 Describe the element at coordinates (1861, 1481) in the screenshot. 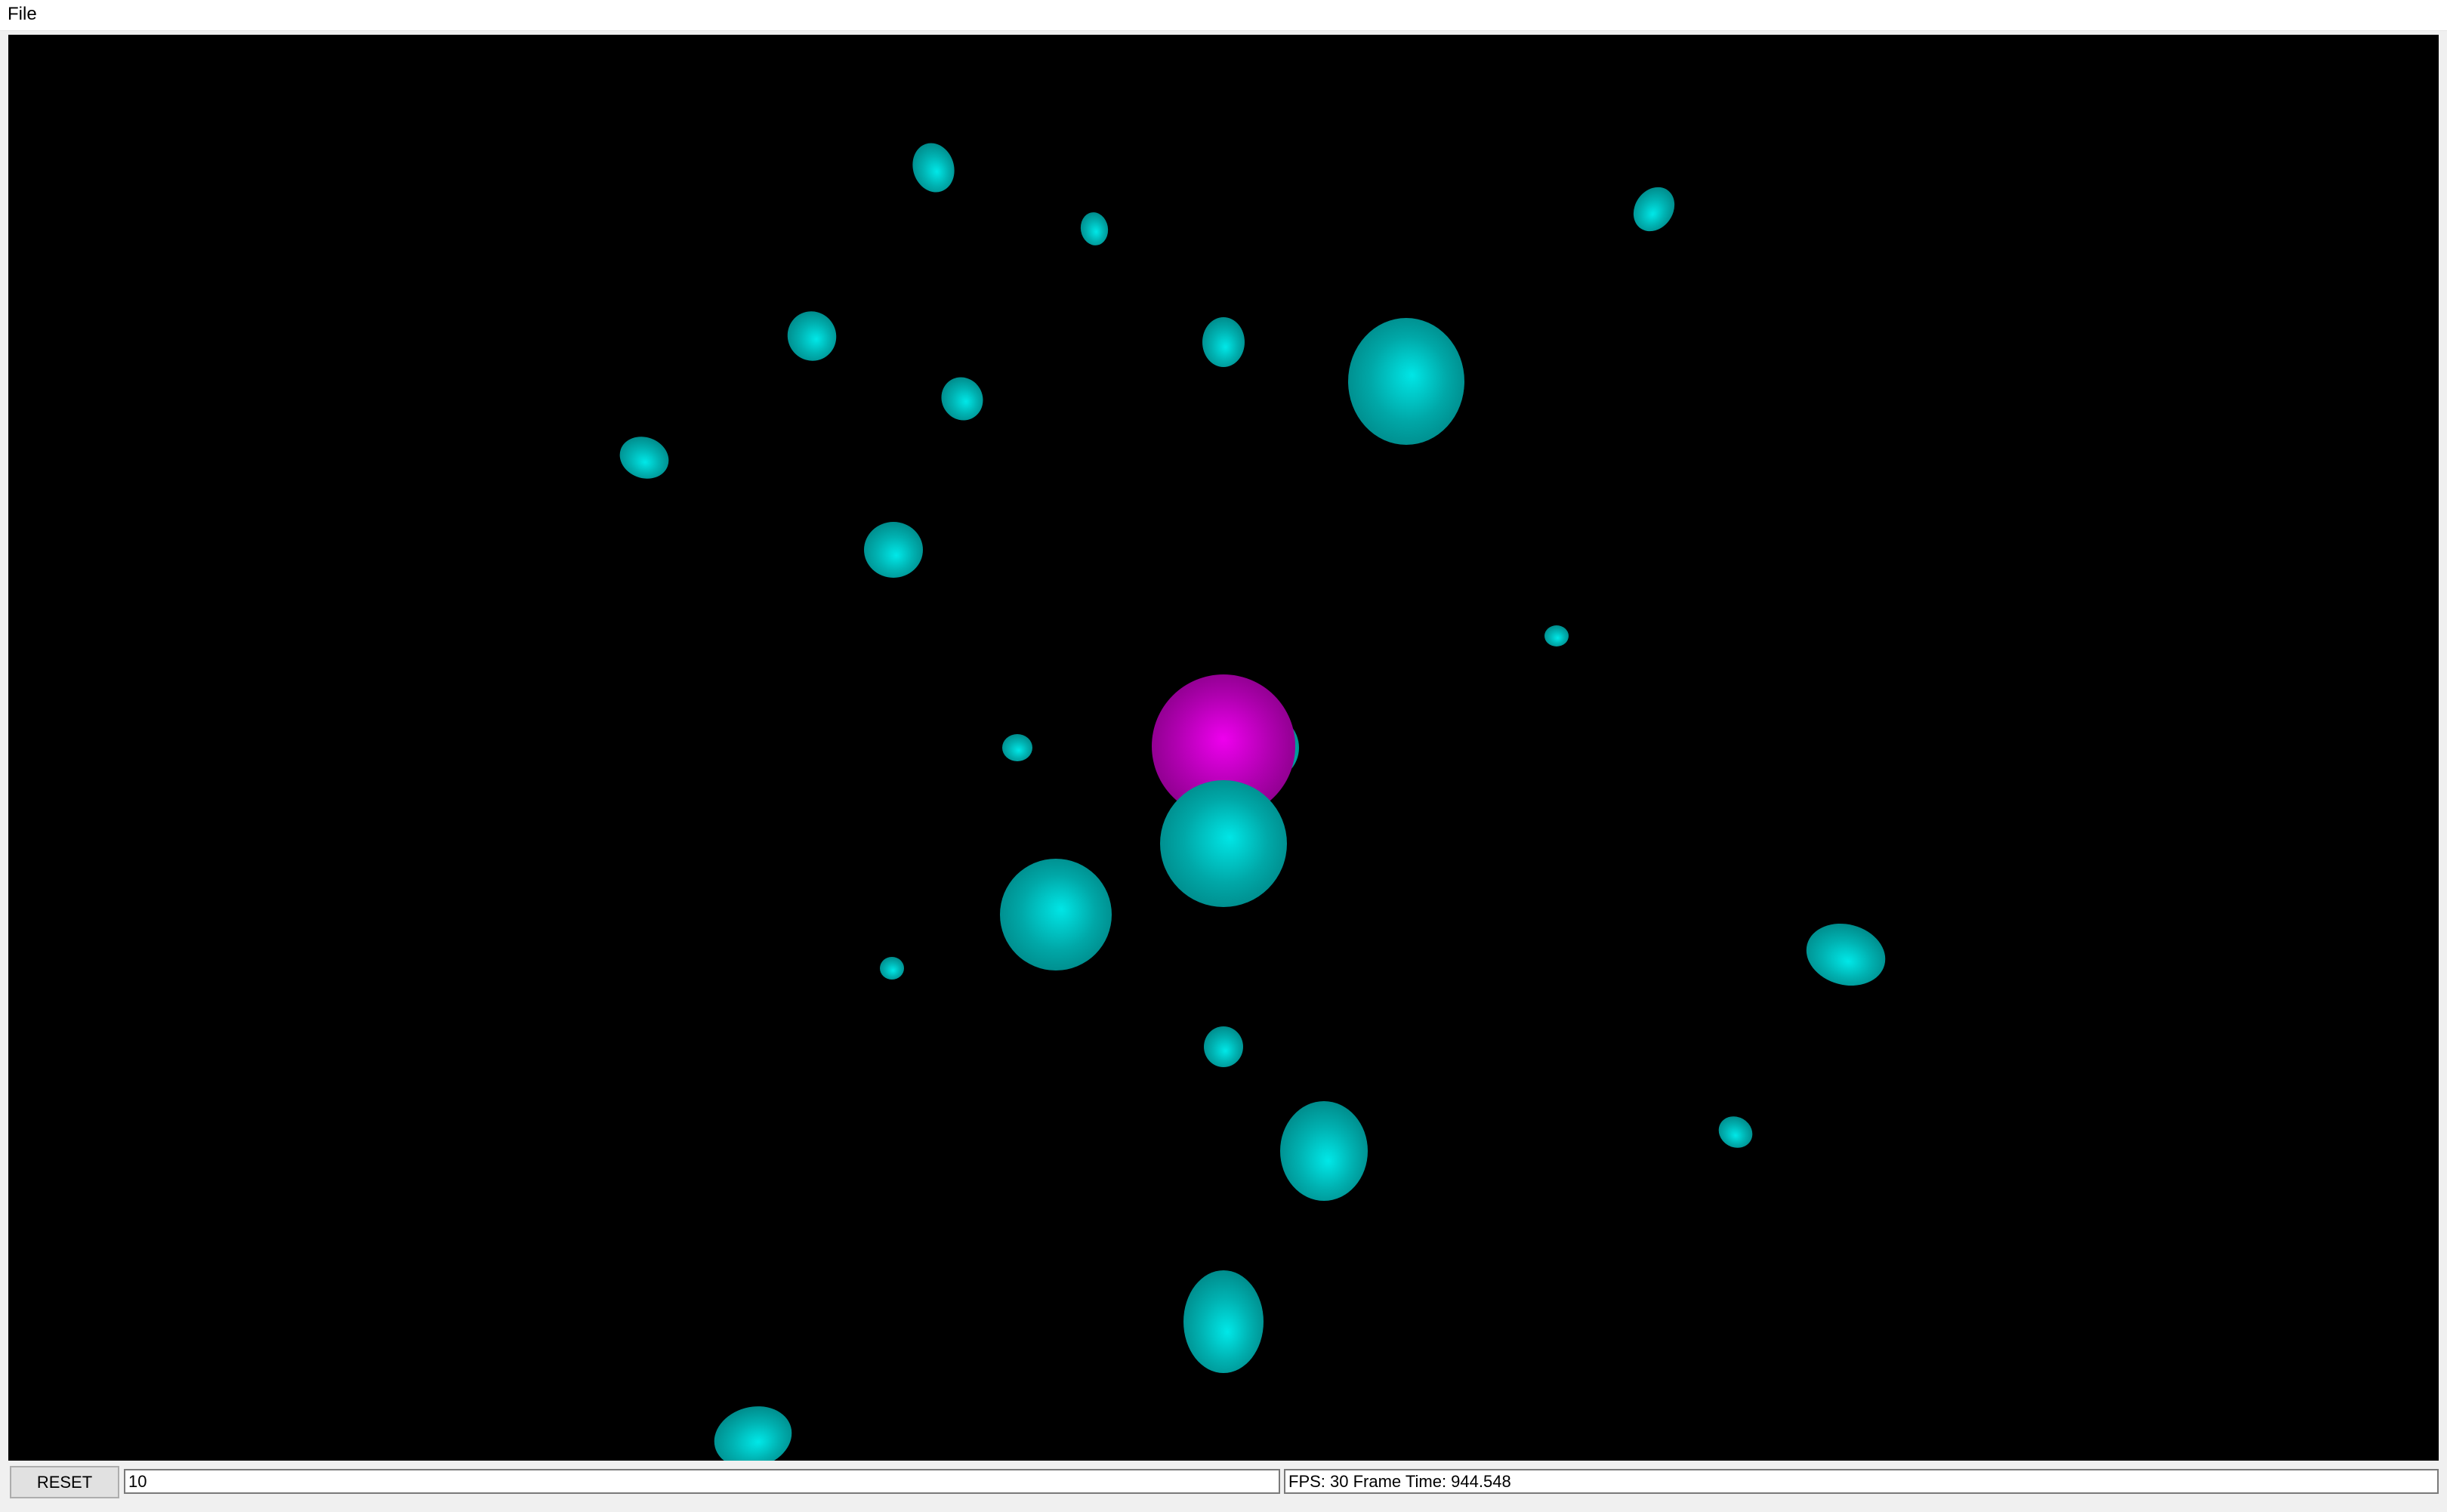

I see `status-readout: FPS: 30 Frame Time: 944.548` at that location.